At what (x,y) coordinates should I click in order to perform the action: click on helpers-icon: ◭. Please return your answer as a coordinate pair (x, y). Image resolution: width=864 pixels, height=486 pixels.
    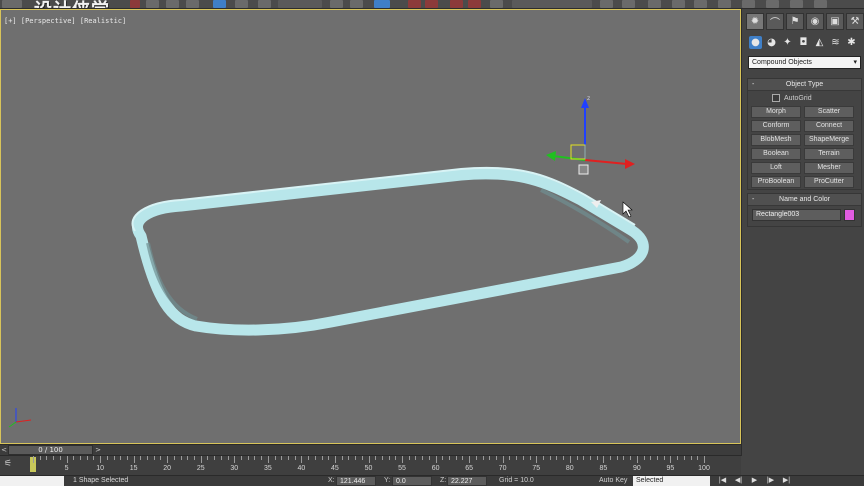
    Looking at the image, I should click on (819, 42).